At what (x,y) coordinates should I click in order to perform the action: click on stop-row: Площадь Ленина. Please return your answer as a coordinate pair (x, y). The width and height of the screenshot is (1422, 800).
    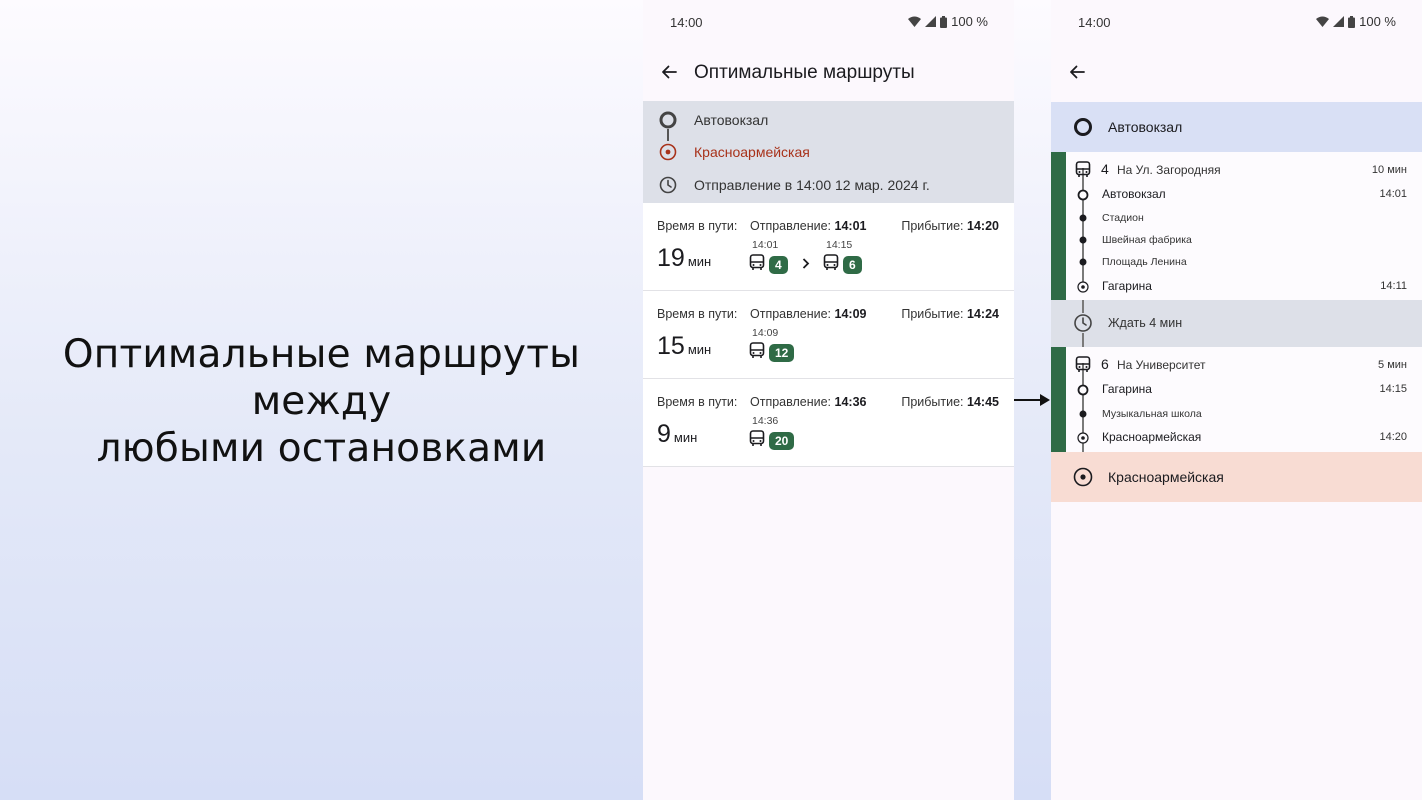
    Looking at the image, I should click on (1236, 262).